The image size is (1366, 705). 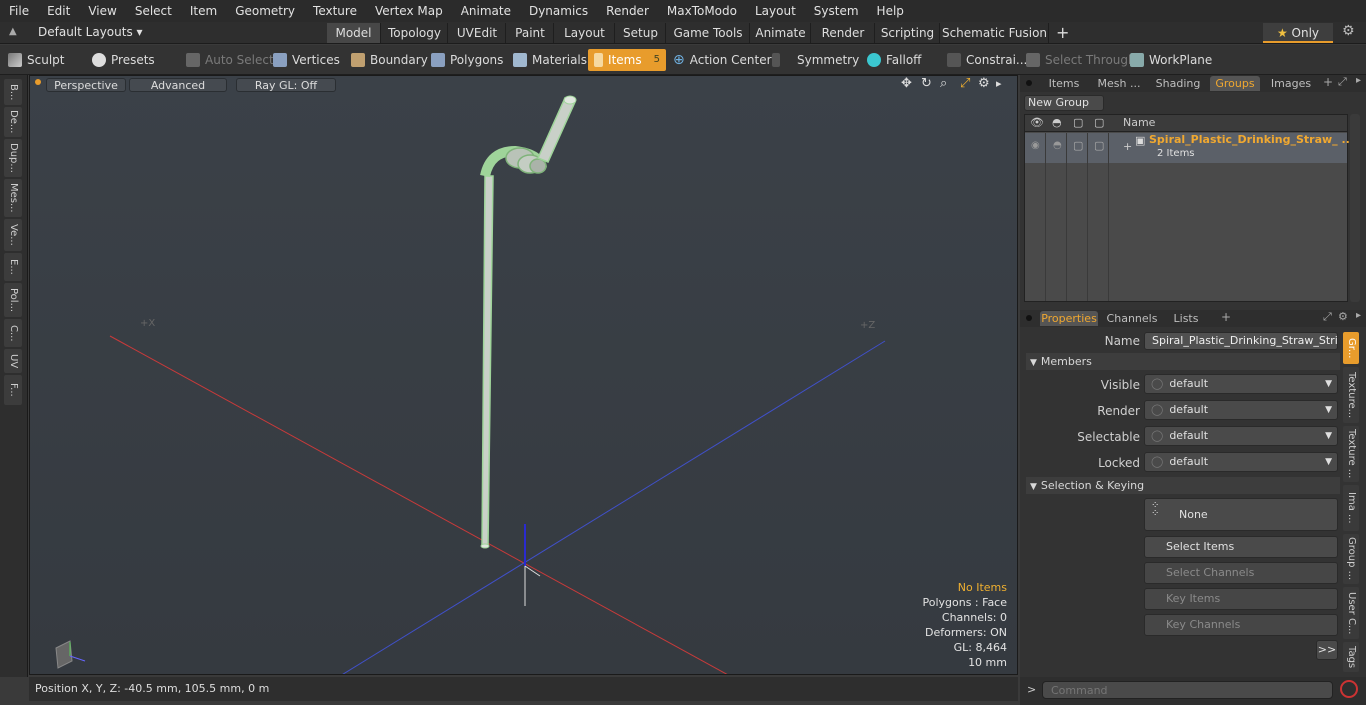 I want to click on key-channels-button: Key Channels, so click(x=1241, y=625).